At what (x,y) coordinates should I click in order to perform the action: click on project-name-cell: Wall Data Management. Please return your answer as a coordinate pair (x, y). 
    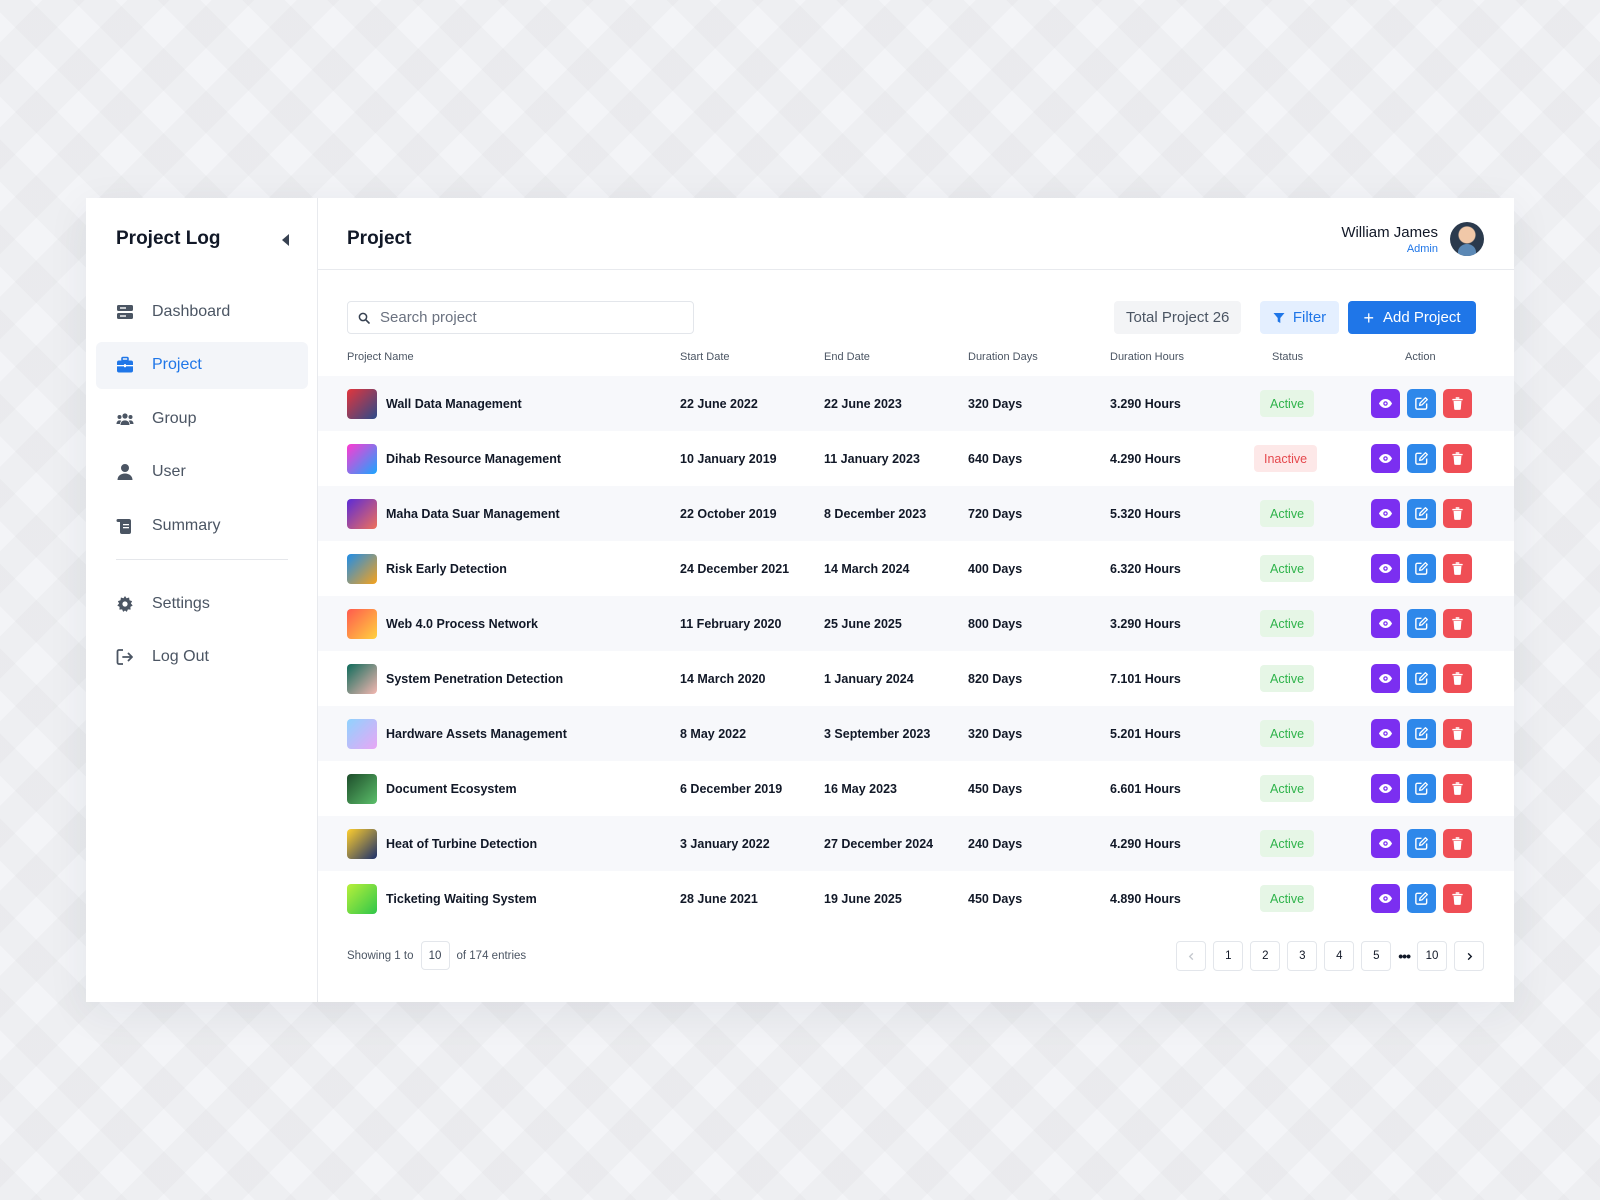
    Looking at the image, I should click on (434, 403).